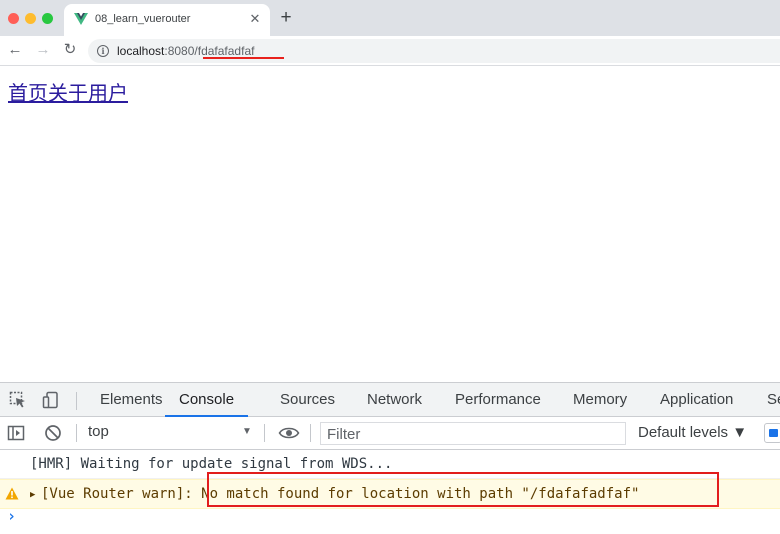  I want to click on browser-tab: 08_learn_vuerouter ✕, so click(167, 20).